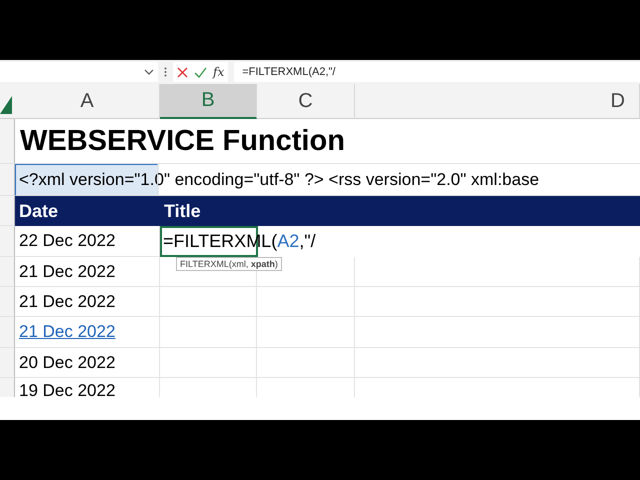 The image size is (640, 480). Describe the element at coordinates (182, 211) in the screenshot. I see `table-header-text: Title` at that location.